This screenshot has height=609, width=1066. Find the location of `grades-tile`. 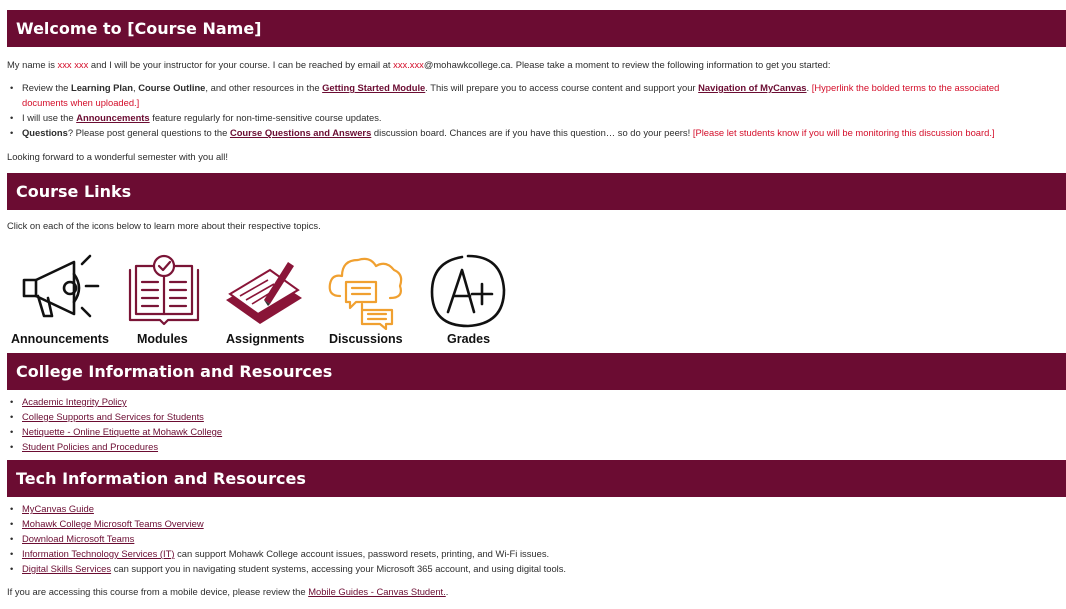

grades-tile is located at coordinates (468, 291).